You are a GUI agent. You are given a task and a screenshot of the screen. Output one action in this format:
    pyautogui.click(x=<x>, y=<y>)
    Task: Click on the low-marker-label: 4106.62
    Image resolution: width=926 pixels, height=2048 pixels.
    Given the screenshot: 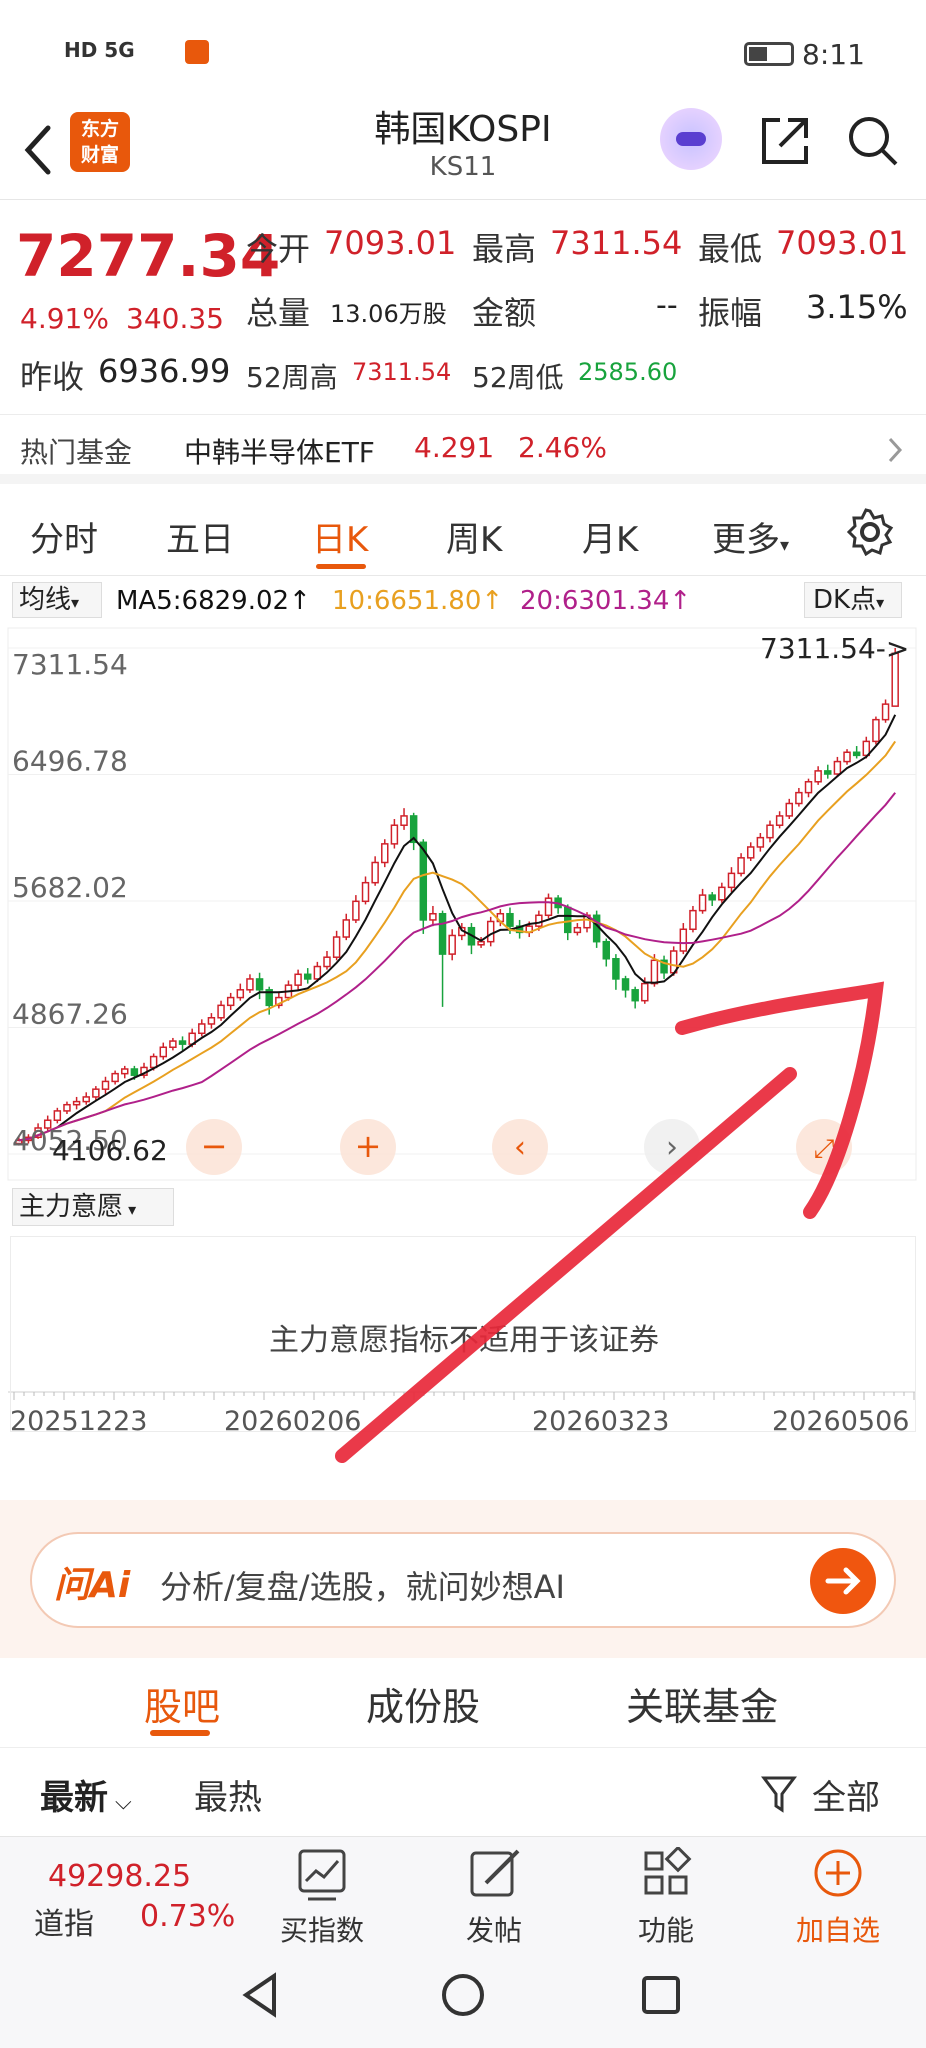 What is the action you would take?
    pyautogui.click(x=110, y=1150)
    